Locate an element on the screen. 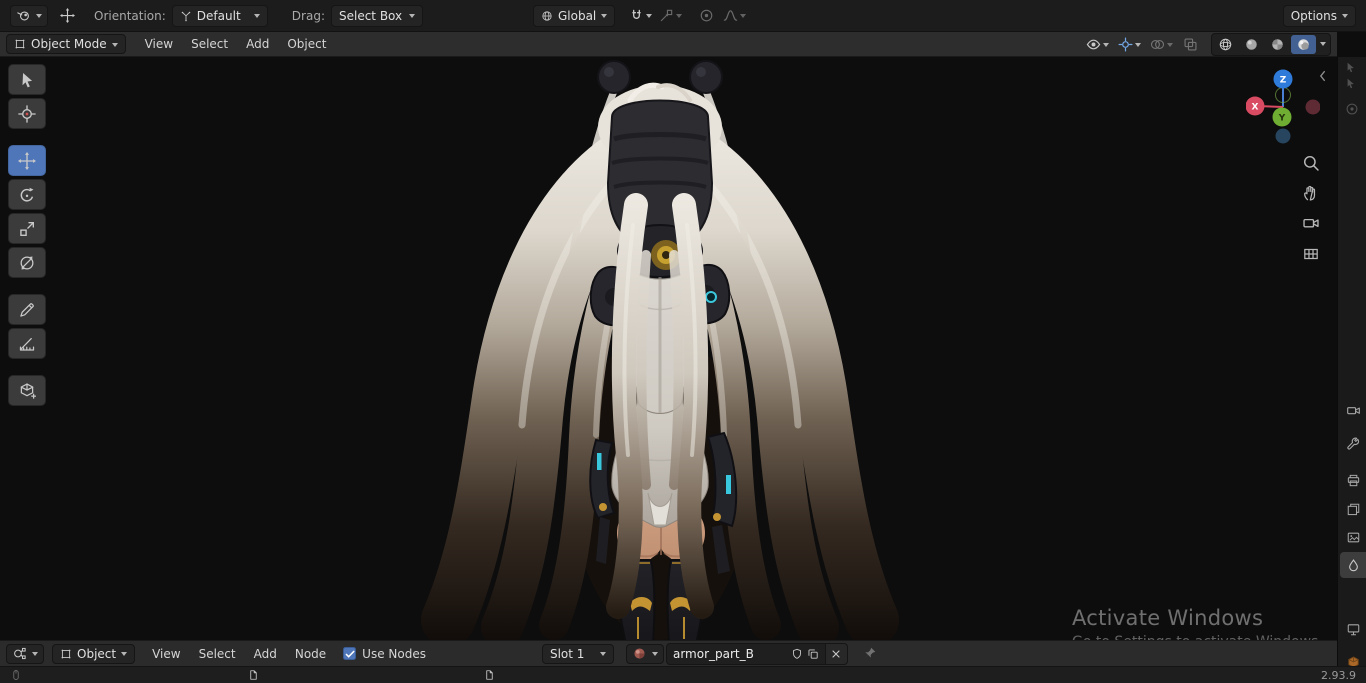 Image resolution: width=1366 pixels, height=683 pixels. zoom-icon is located at coordinates (1311, 163).